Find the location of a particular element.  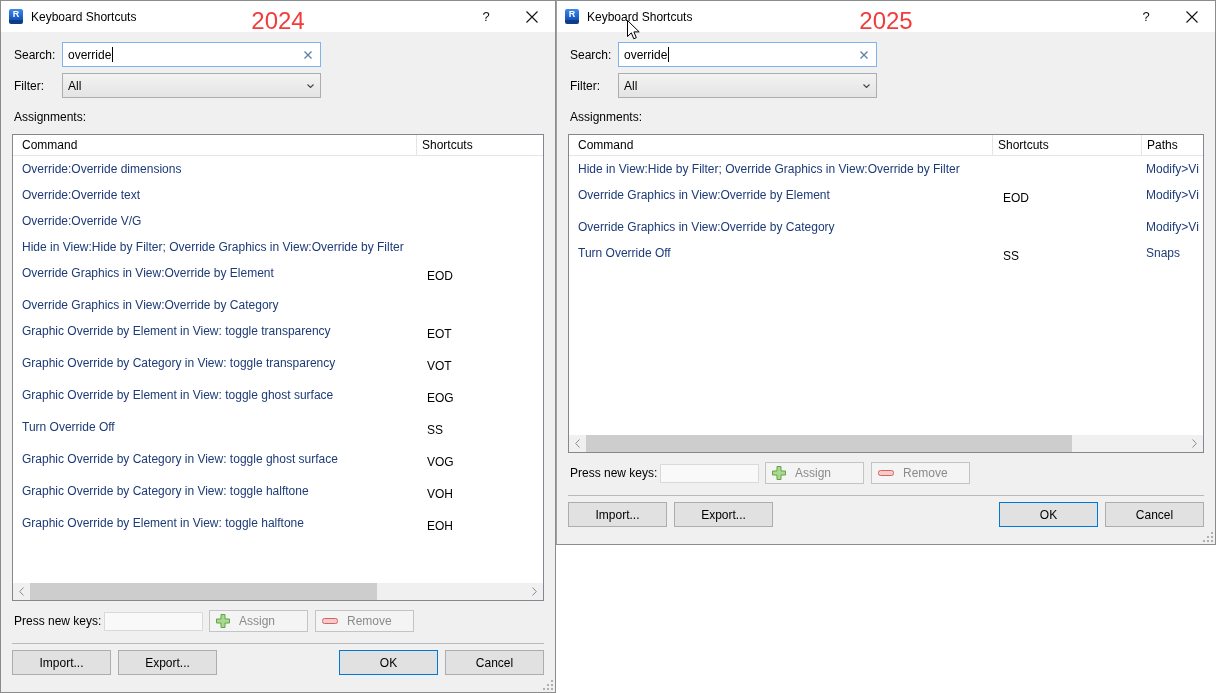

table-cell-text: Override:Override dimensions is located at coordinates (102, 169).